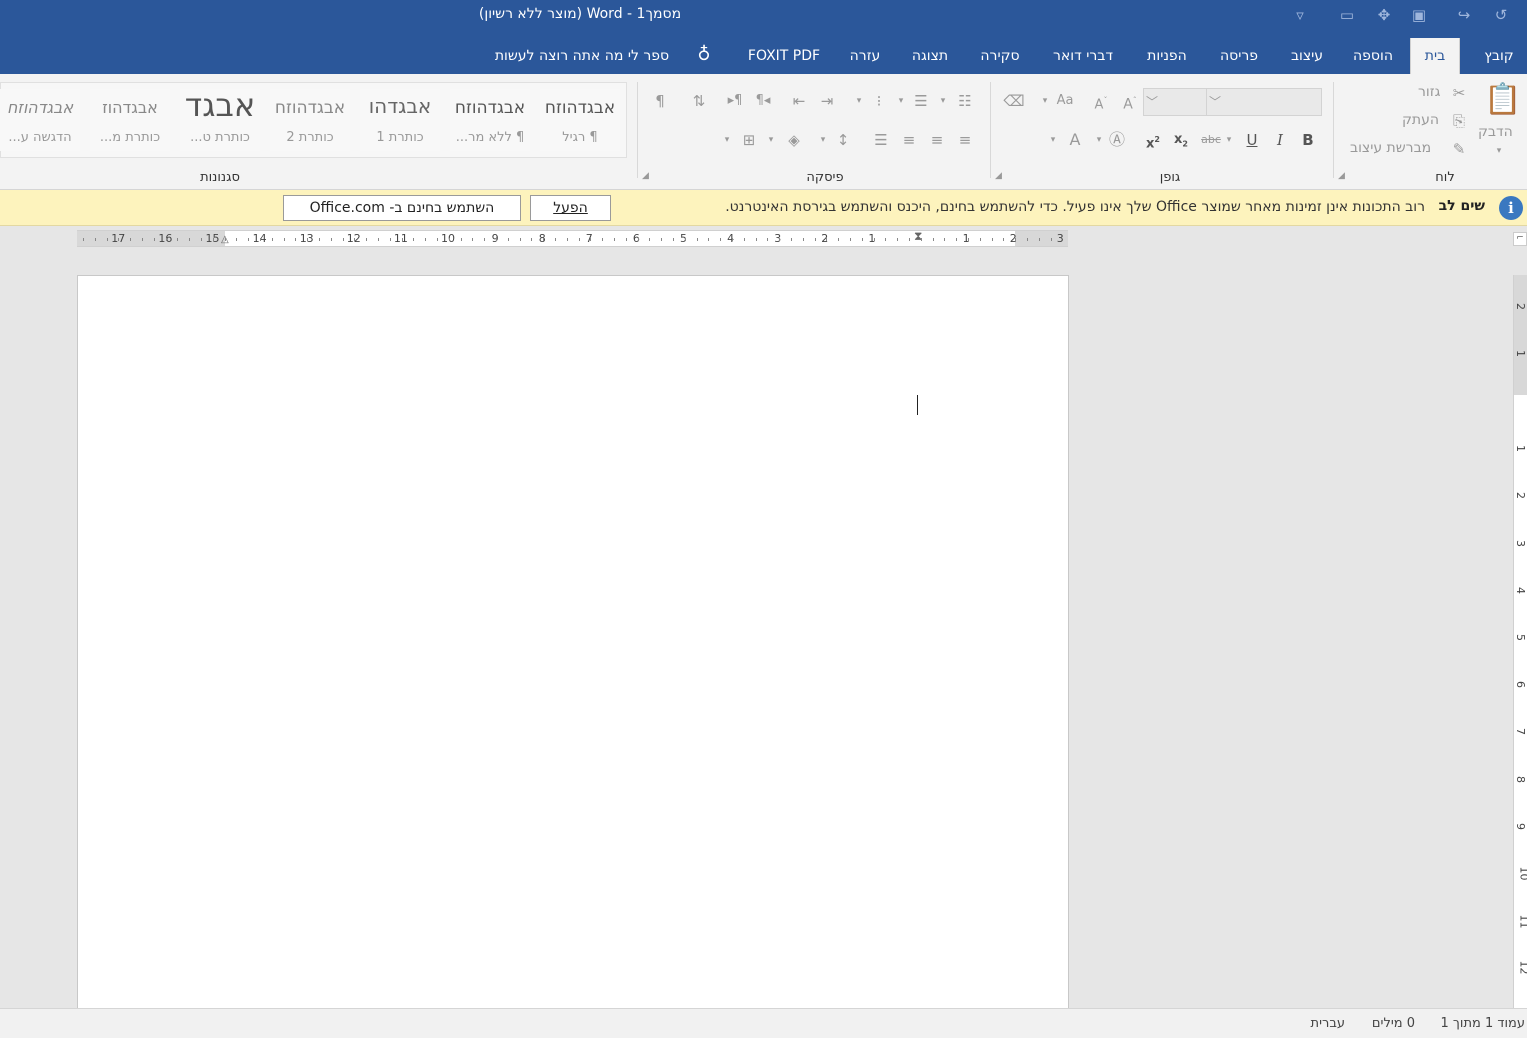  I want to click on numbering-icon: ☷, so click(965, 101).